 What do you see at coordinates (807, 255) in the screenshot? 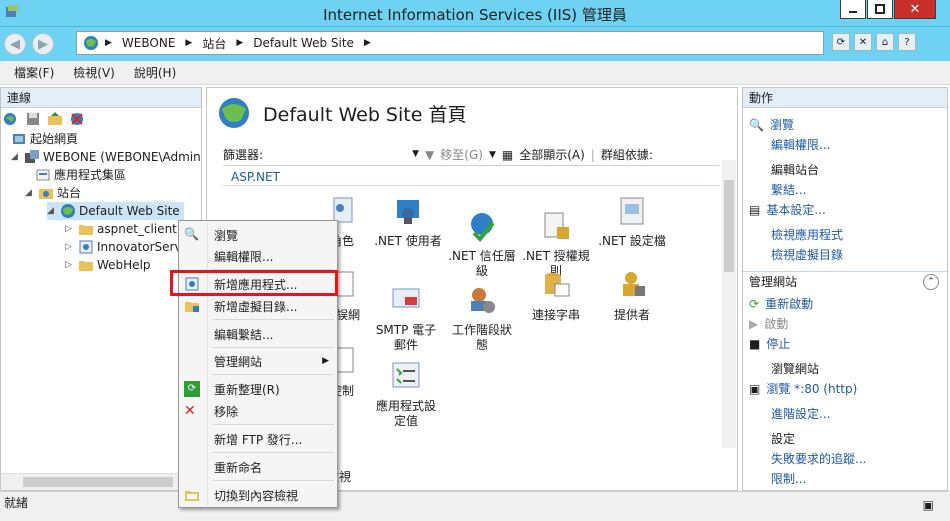
I see `action-view-virtual-dirs: 檢視虛擬目錄` at bounding box center [807, 255].